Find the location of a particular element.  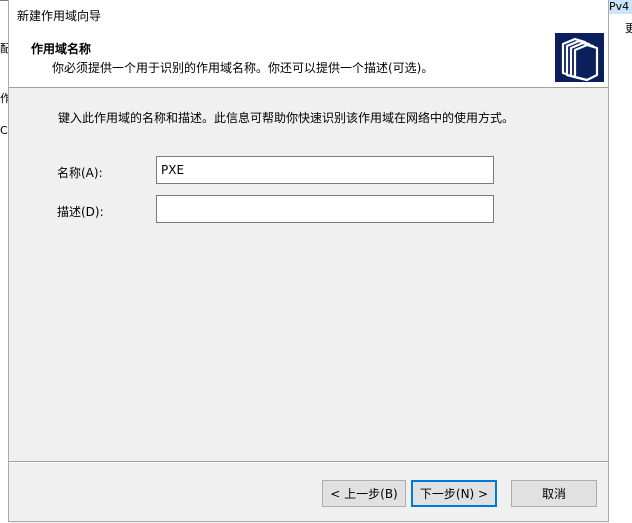

dialog-title: 新建作用域向导 is located at coordinates (59, 16).